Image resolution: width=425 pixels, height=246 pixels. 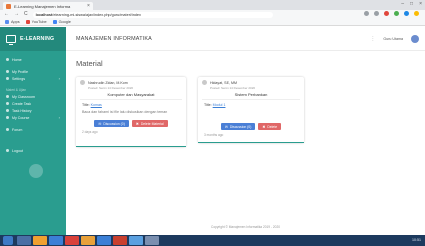 I want to click on close-tab-icon: ×, so click(x=90, y=6).